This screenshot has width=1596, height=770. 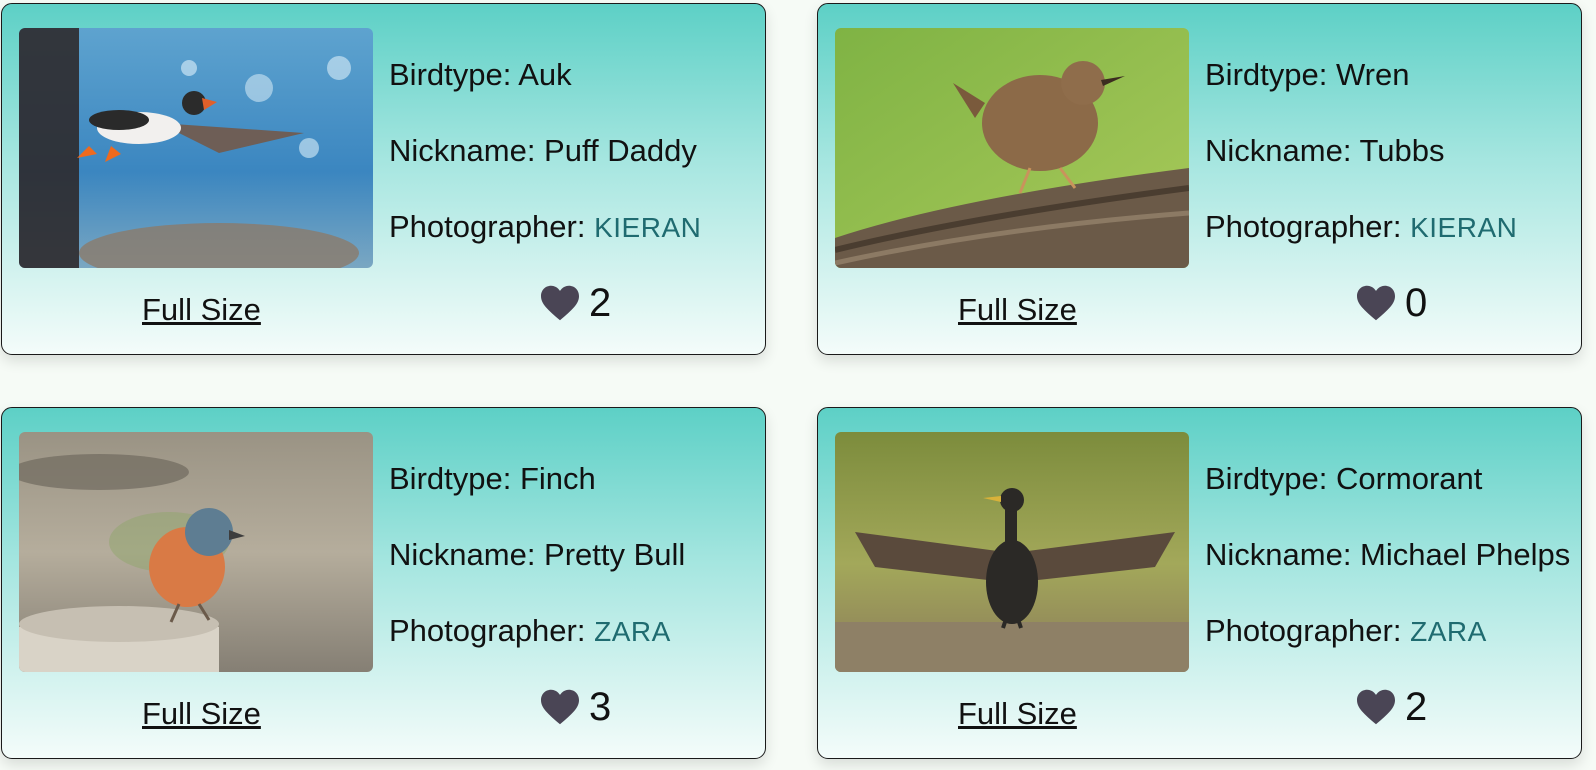 What do you see at coordinates (600, 707) in the screenshot?
I see `like-count: 3` at bounding box center [600, 707].